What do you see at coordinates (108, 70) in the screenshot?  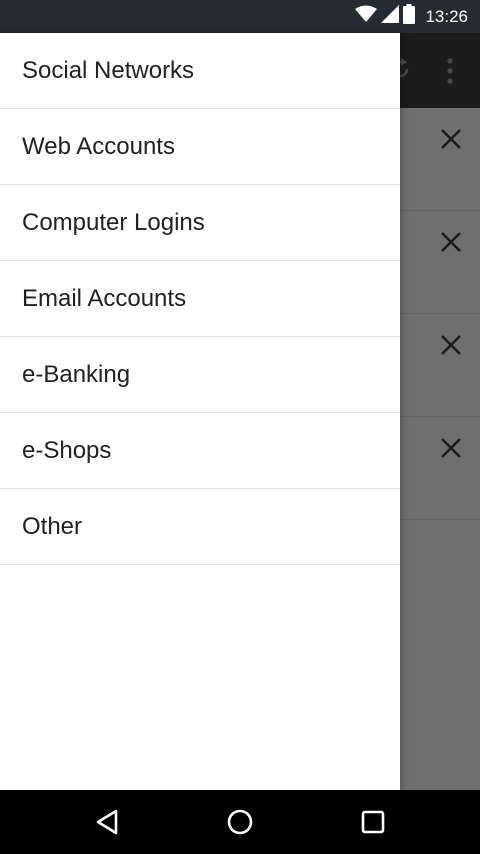 I see `drawer-item-label: Social Networks` at bounding box center [108, 70].